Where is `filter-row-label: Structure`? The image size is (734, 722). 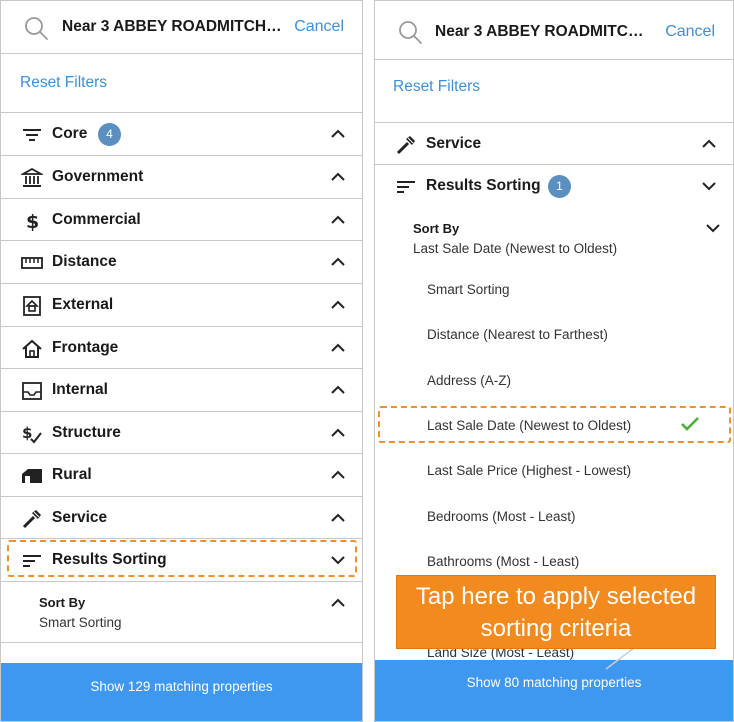
filter-row-label: Structure is located at coordinates (86, 432).